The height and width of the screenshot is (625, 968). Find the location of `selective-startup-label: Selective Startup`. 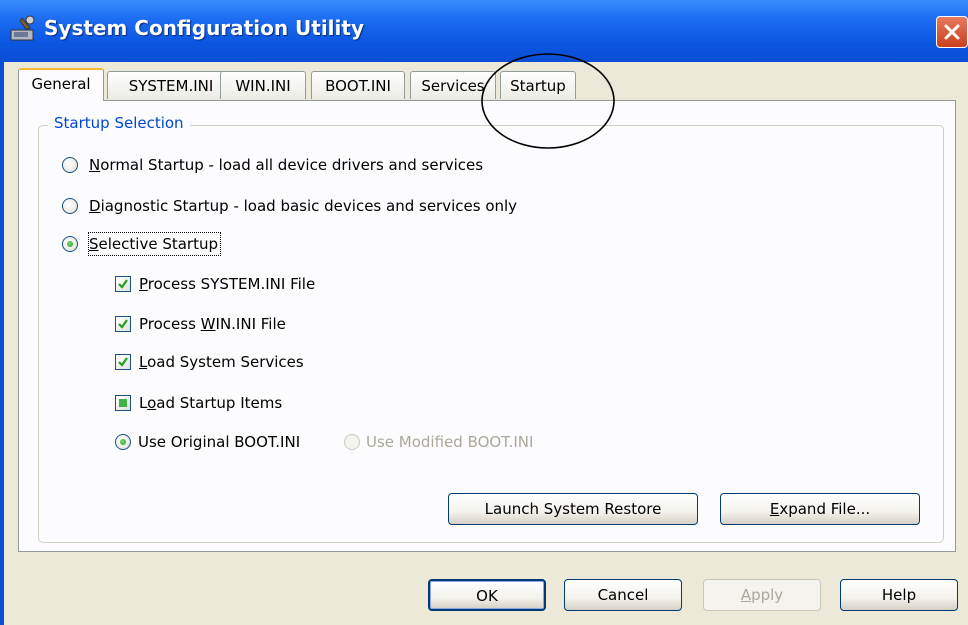

selective-startup-label: Selective Startup is located at coordinates (154, 244).